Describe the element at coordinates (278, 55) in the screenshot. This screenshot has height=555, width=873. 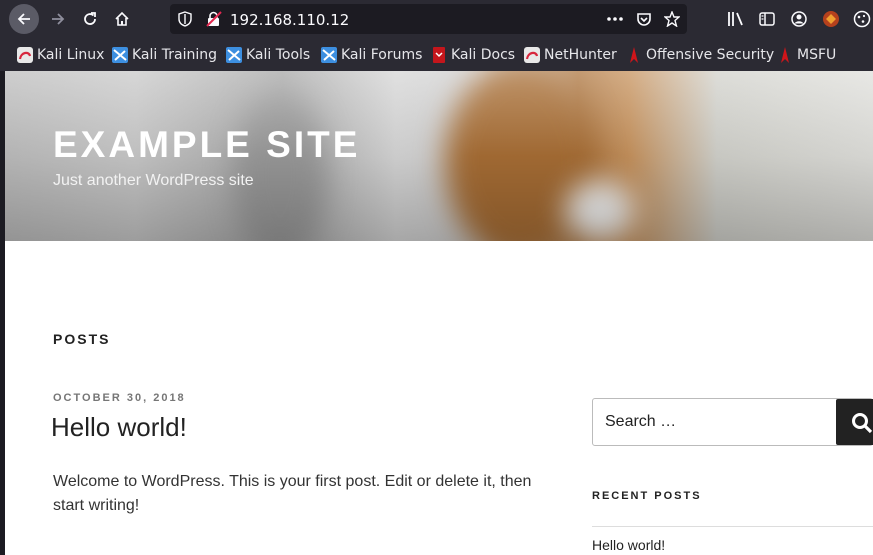
I see `bookmark-label: Kali Tools` at that location.